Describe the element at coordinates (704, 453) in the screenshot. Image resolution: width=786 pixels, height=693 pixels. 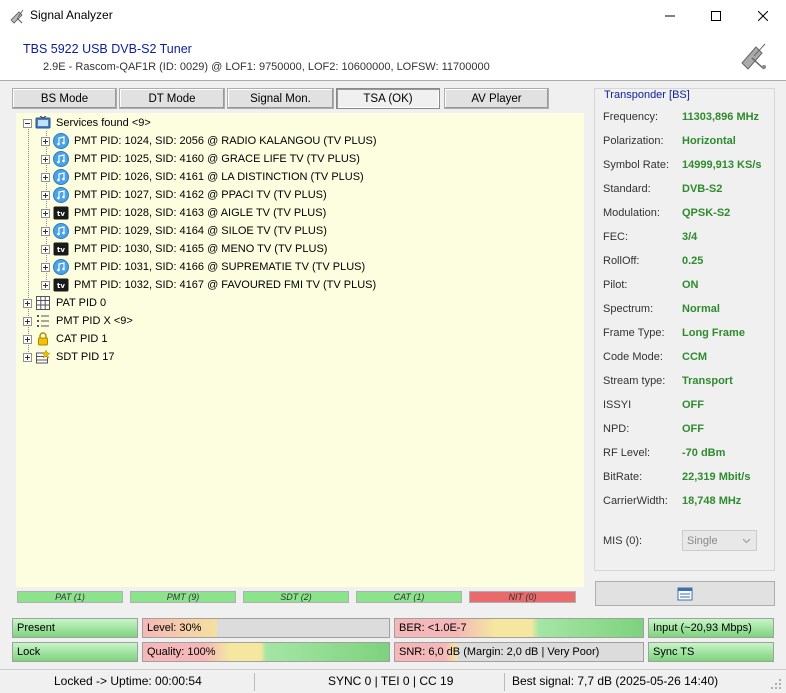
I see `tp-value: -70 dBm` at that location.